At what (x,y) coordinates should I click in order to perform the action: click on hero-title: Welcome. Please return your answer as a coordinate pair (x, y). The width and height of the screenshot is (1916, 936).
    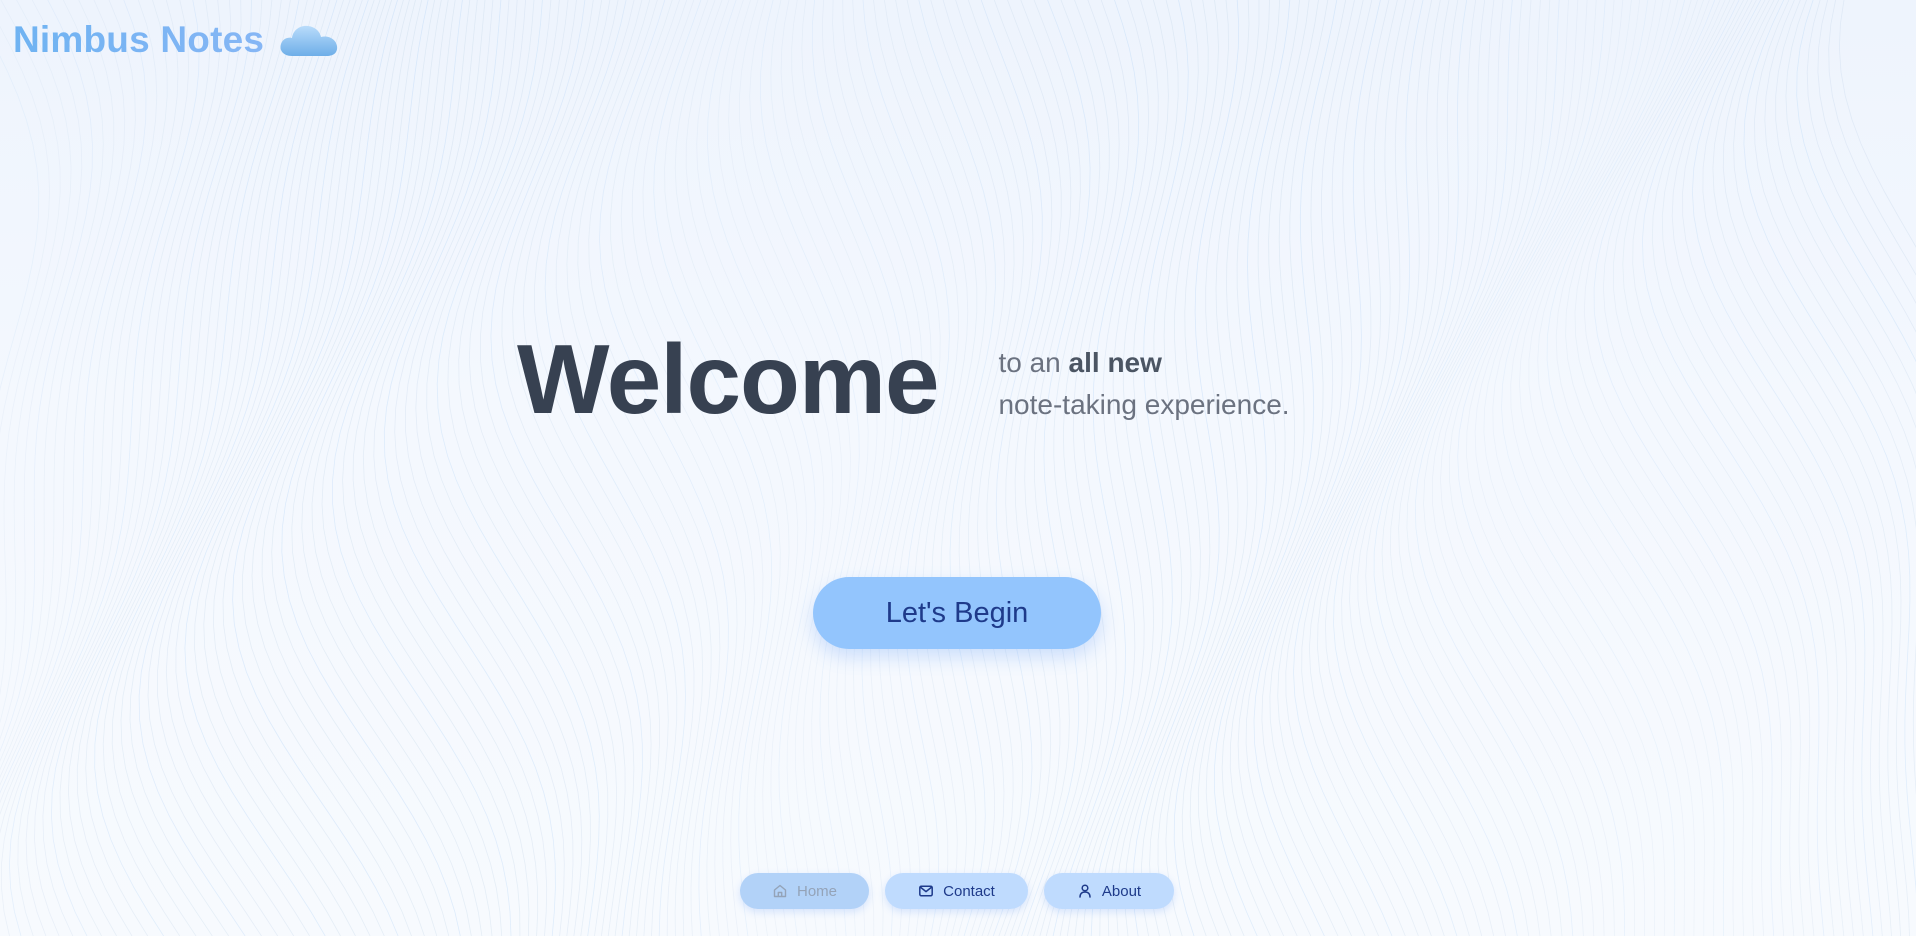
    Looking at the image, I should click on (728, 379).